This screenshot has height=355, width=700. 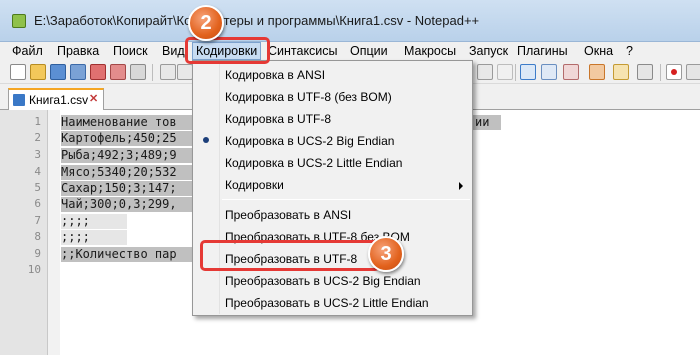 What do you see at coordinates (37, 121) in the screenshot?
I see `line-number: 1` at bounding box center [37, 121].